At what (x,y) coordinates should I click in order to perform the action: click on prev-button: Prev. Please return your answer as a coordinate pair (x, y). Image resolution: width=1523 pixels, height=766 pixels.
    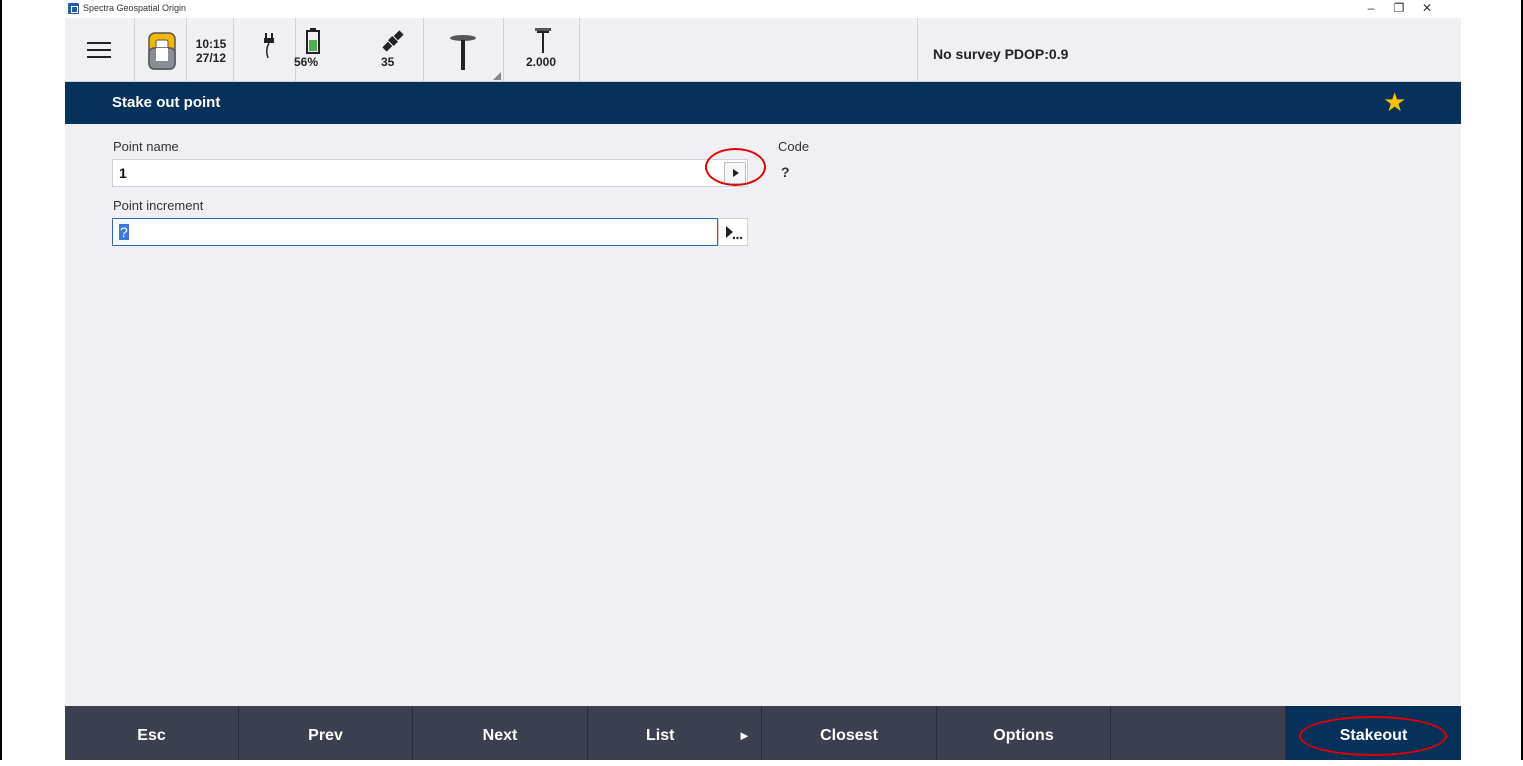
    Looking at the image, I should click on (326, 733).